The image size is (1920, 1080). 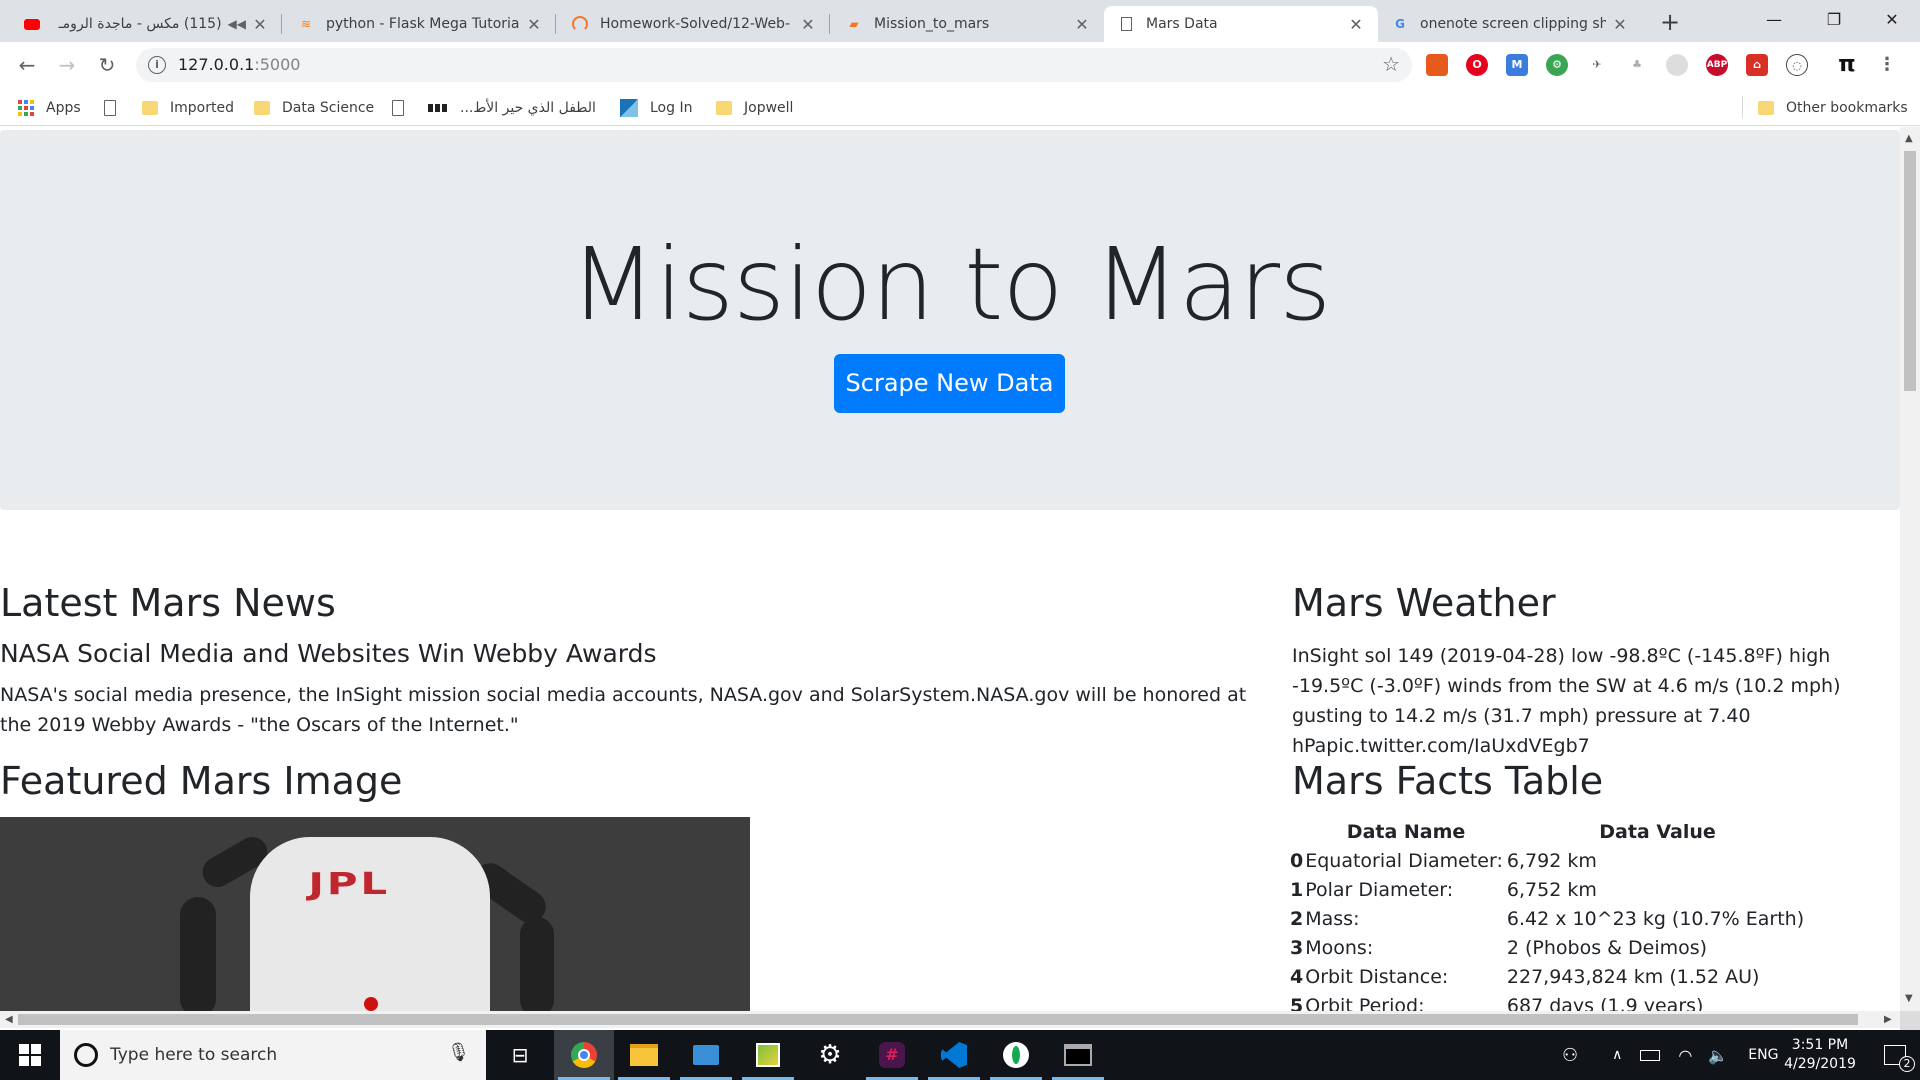 I want to click on news-heading: Latest Mars News, so click(x=168, y=603).